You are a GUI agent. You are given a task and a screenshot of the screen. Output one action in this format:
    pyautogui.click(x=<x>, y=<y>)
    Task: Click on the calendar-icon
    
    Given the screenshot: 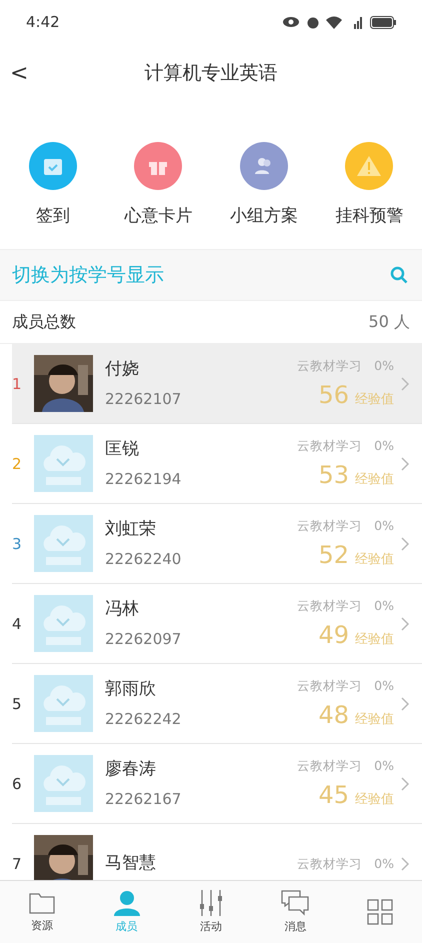 What is the action you would take?
    pyautogui.click(x=52, y=166)
    